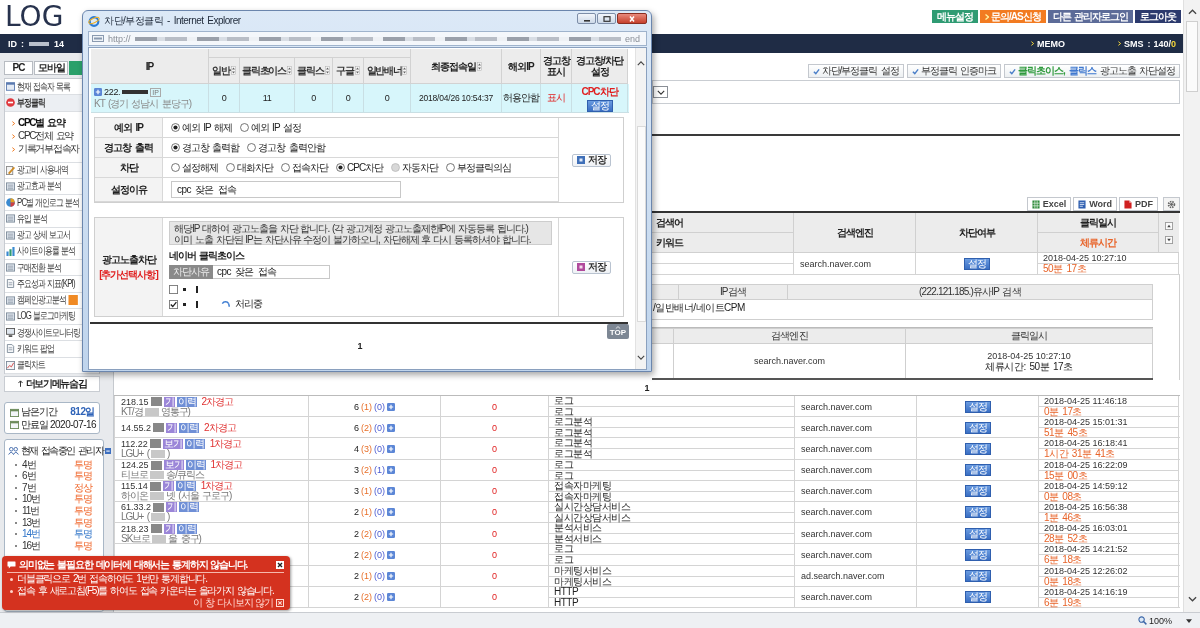 The height and width of the screenshot is (628, 1200). I want to click on radio-option: 설정해제, so click(194, 167).